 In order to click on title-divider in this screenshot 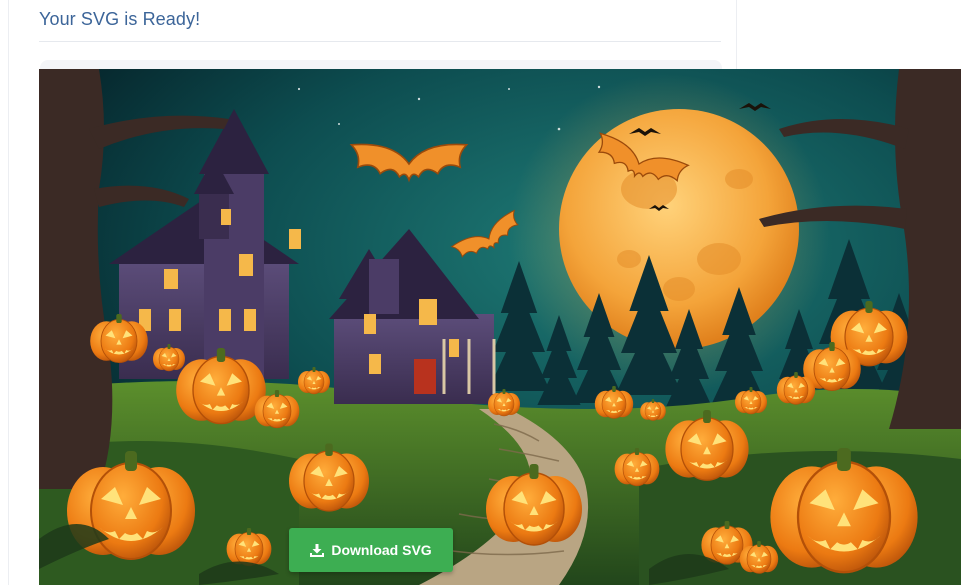, I will do `click(380, 41)`.